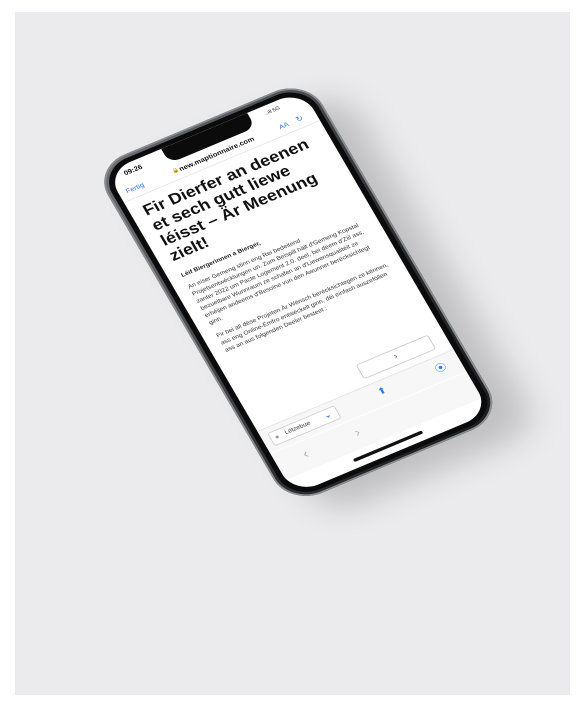 The image size is (585, 707). I want to click on share-icon: ⬆, so click(382, 391).